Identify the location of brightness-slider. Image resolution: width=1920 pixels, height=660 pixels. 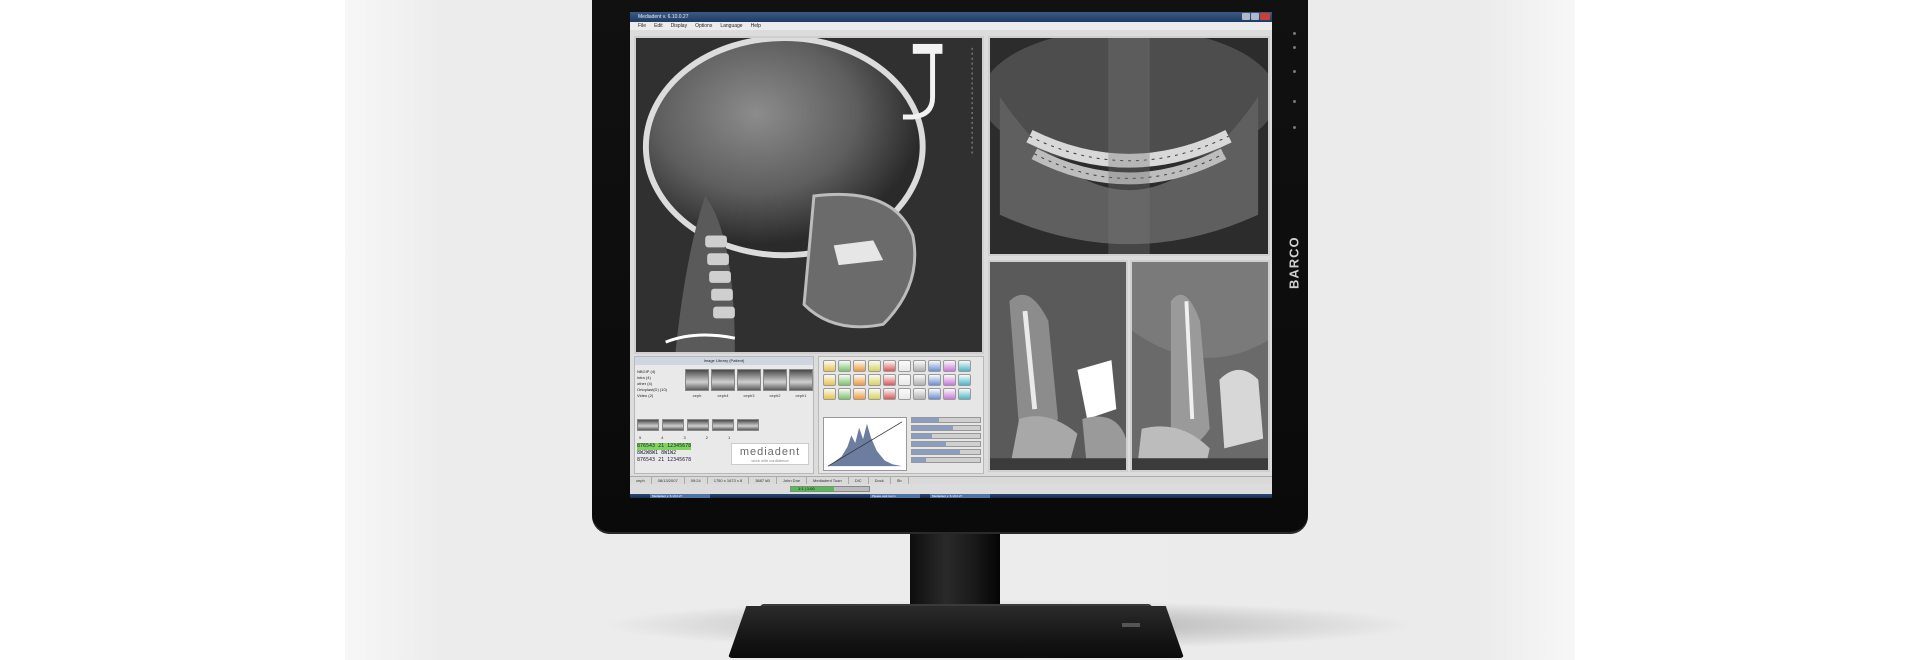
(946, 420).